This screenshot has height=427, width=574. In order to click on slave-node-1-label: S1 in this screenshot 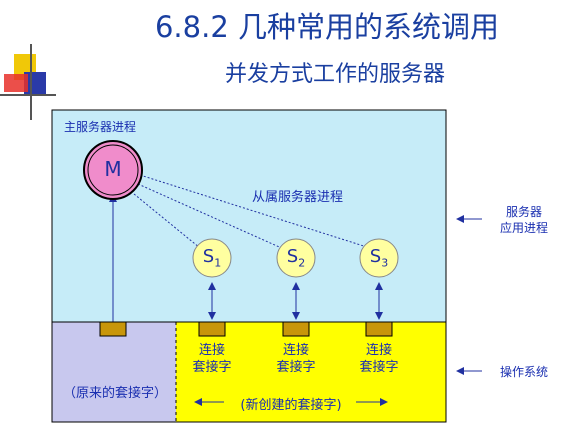, I will do `click(212, 258)`.